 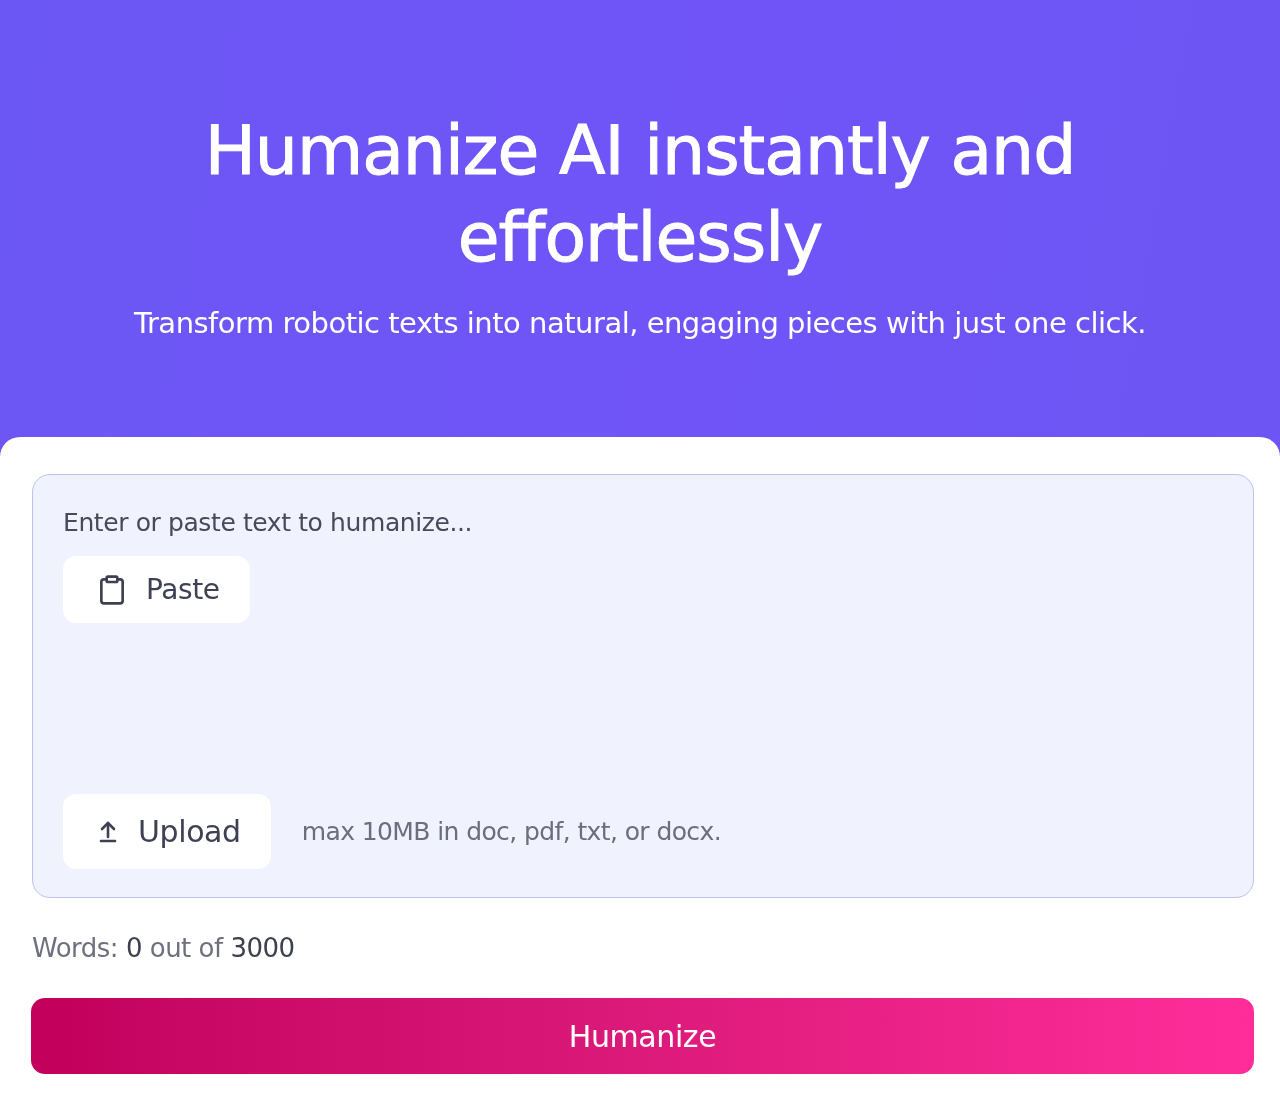 What do you see at coordinates (640, 323) in the screenshot?
I see `hero-subtitle: Transform robotic texts into natural, engaging pieces with just one click.` at bounding box center [640, 323].